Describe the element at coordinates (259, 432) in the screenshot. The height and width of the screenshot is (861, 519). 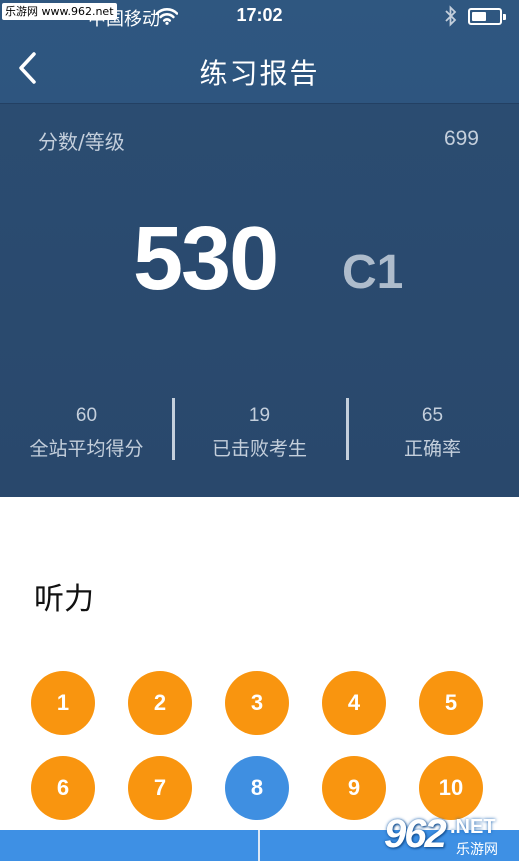
I see `stat-beaten: 19 已击败考生` at that location.